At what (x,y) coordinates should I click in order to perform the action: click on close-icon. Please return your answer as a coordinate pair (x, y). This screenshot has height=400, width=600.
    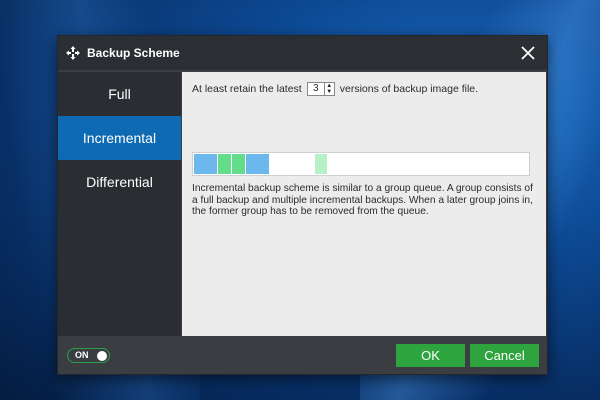
    Looking at the image, I should click on (528, 53).